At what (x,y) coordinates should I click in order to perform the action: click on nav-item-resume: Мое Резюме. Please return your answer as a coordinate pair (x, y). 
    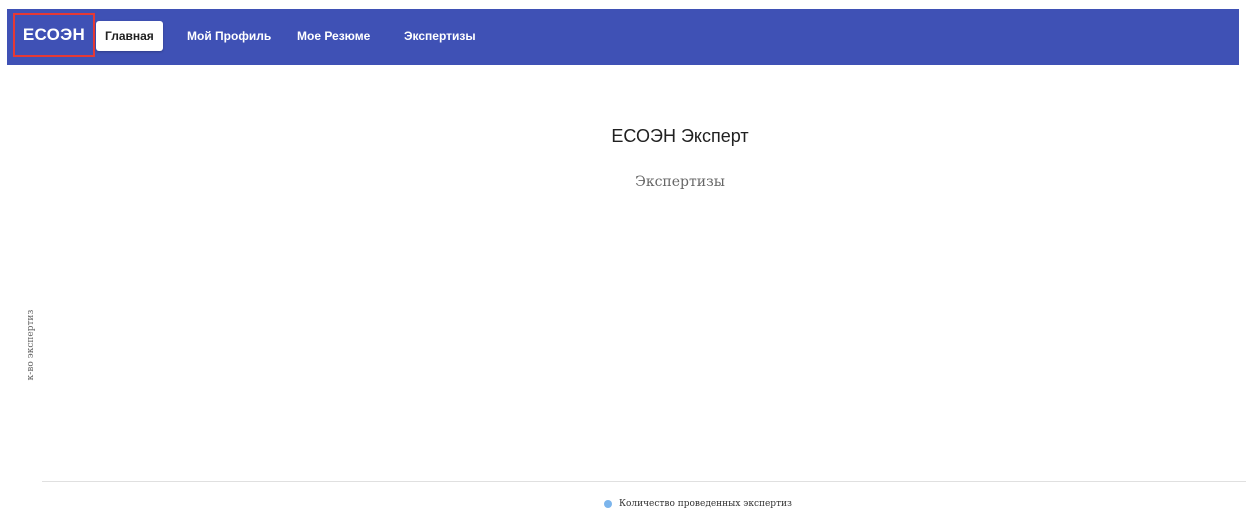
    Looking at the image, I should click on (333, 36).